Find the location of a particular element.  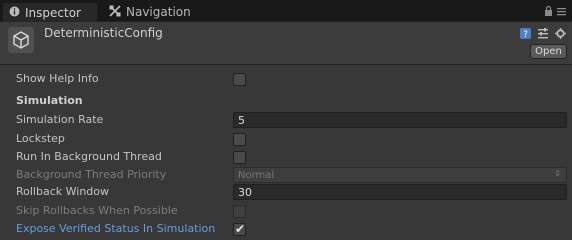

help-icon: ? is located at coordinates (525, 35).